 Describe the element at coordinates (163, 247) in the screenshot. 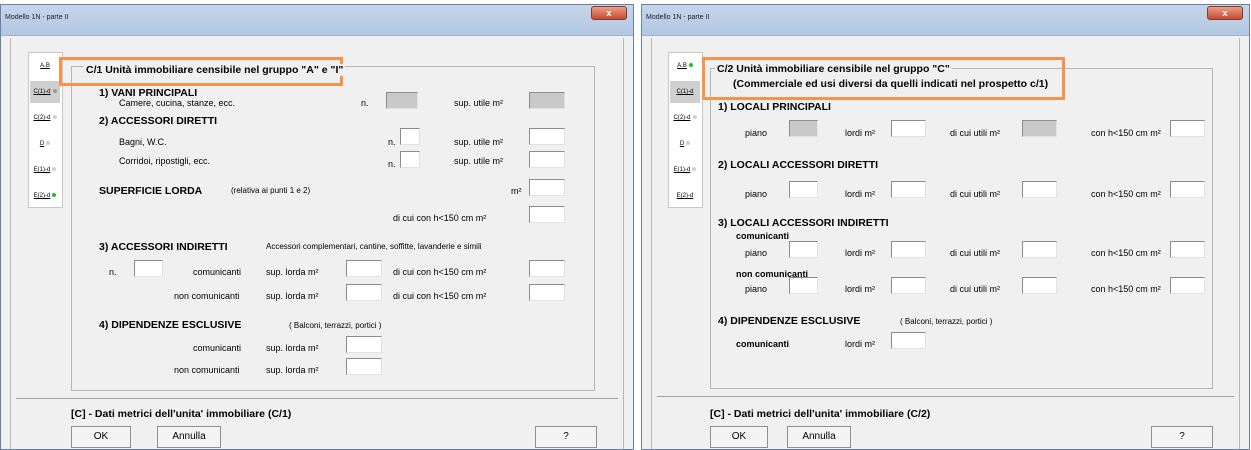

I see `section-accessori-indiretti: 3) ACCESSORI INDIRETTI` at that location.